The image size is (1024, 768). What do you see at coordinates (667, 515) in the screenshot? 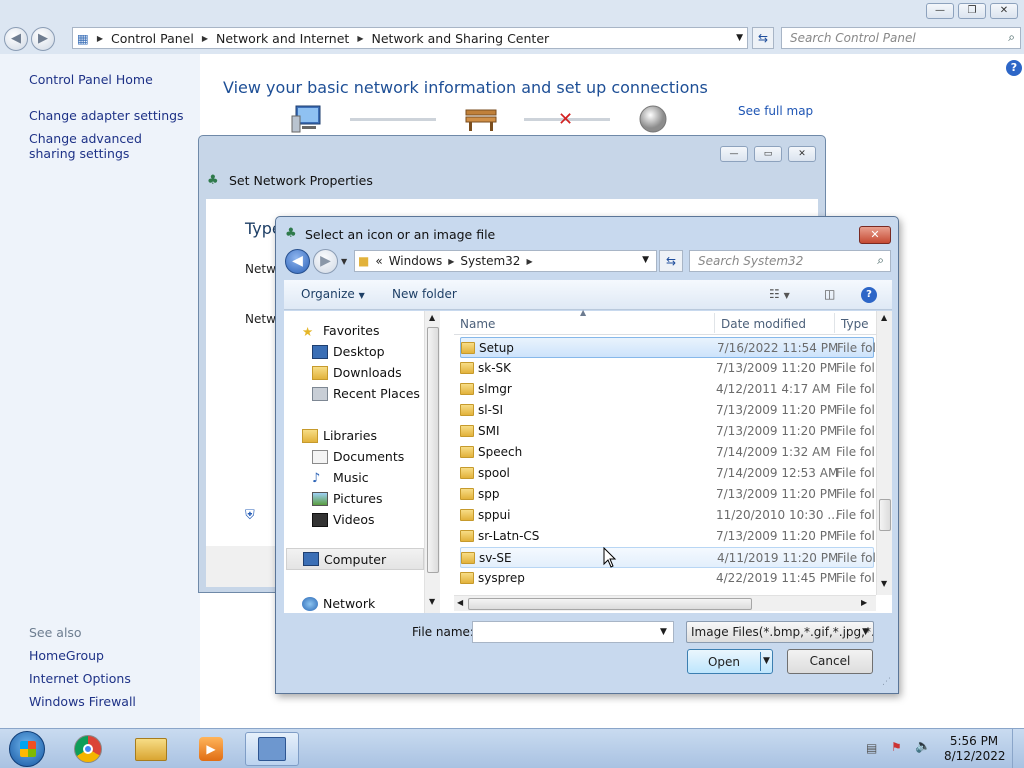
I see `file-row: sppui 11/20/2010 10:30 ...File folder` at bounding box center [667, 515].